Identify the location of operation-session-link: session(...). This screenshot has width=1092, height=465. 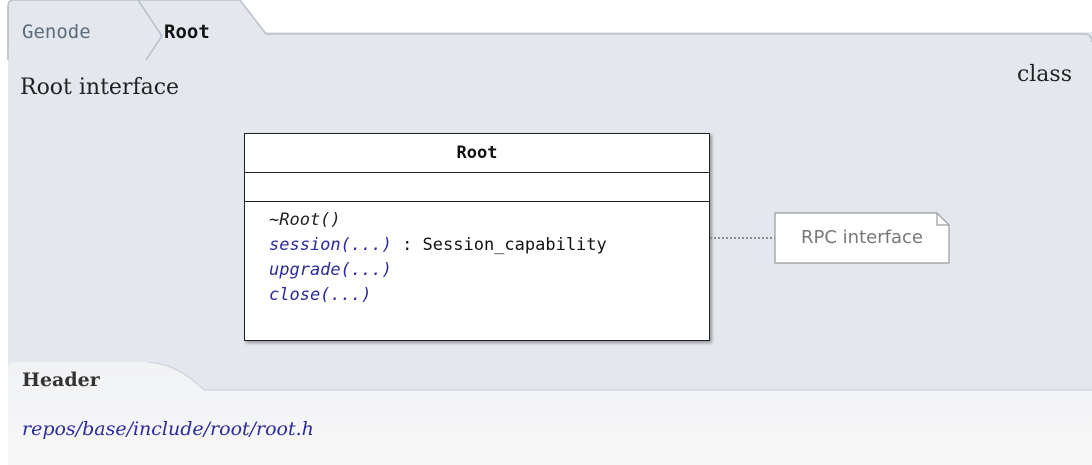
(330, 245).